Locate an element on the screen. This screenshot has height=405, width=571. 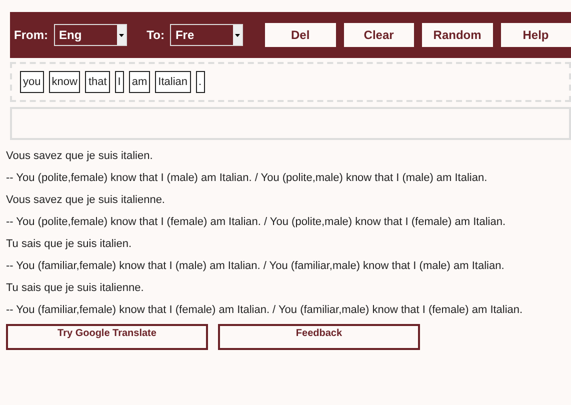
word-tile: Italian is located at coordinates (172, 82).